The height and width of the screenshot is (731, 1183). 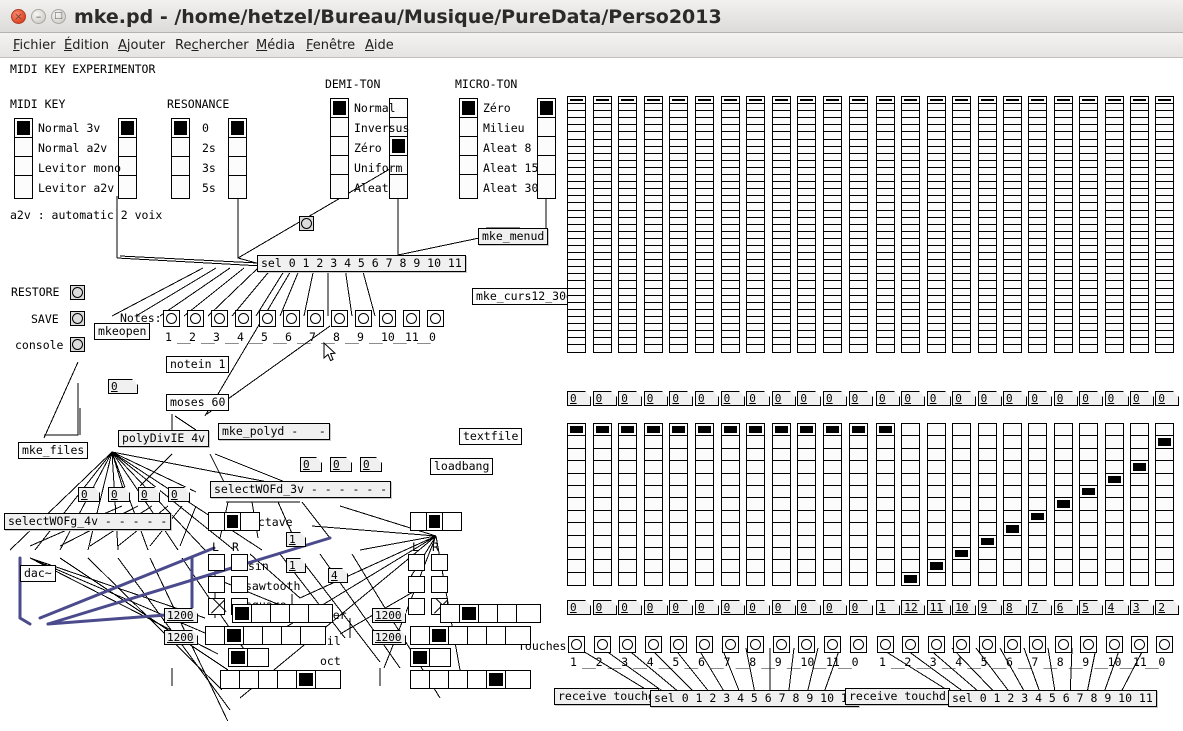 What do you see at coordinates (579, 398) in the screenshot?
I see `grid-tl-value-0: 0` at bounding box center [579, 398].